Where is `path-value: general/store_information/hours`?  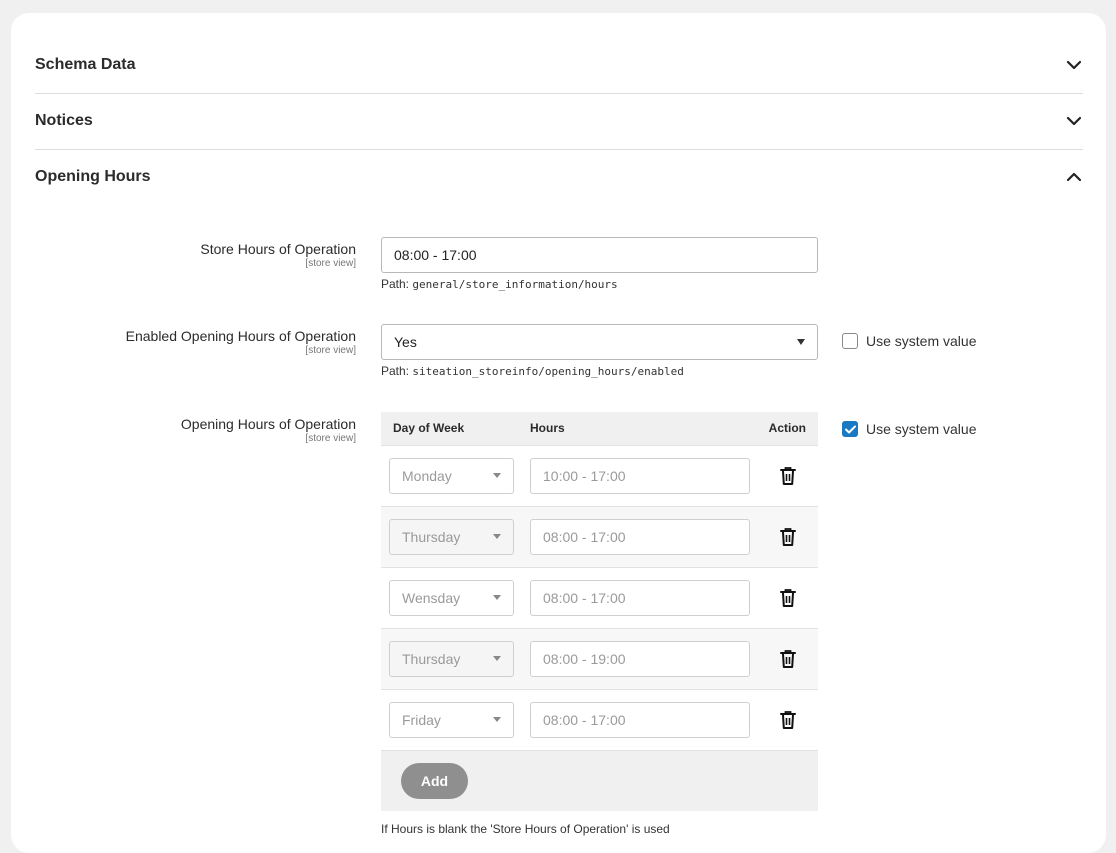
path-value: general/store_information/hours is located at coordinates (515, 284).